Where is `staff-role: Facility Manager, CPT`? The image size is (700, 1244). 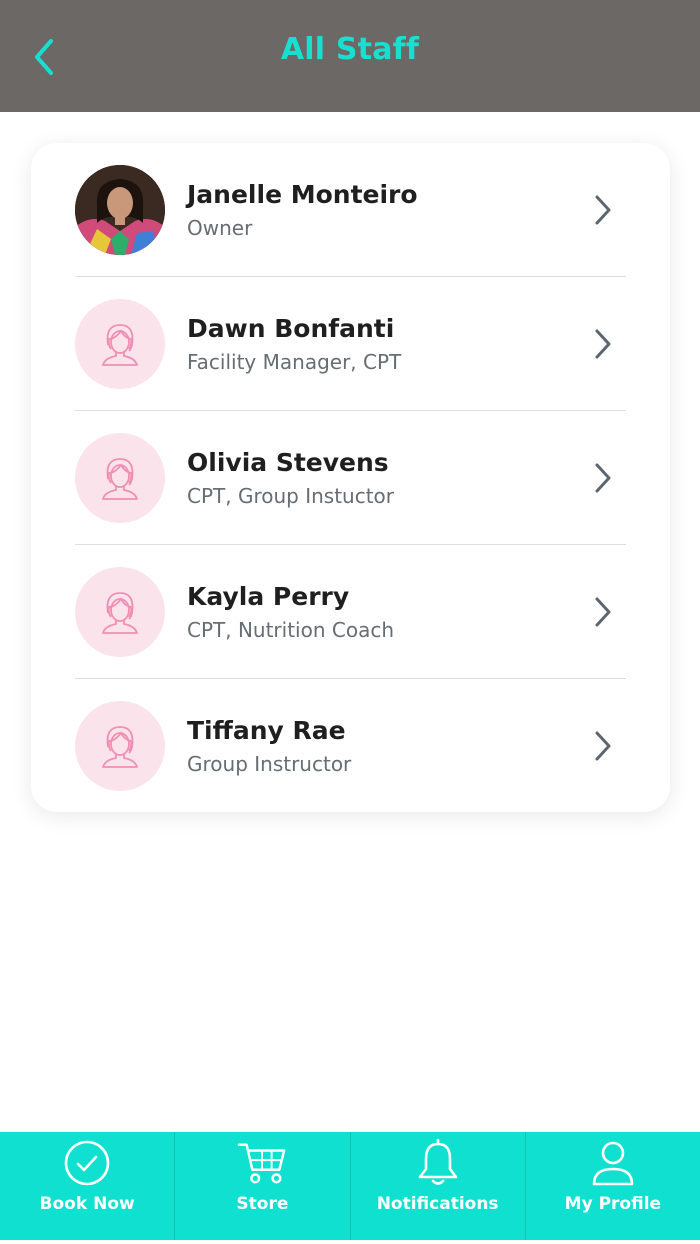
staff-role: Facility Manager, CPT is located at coordinates (294, 361).